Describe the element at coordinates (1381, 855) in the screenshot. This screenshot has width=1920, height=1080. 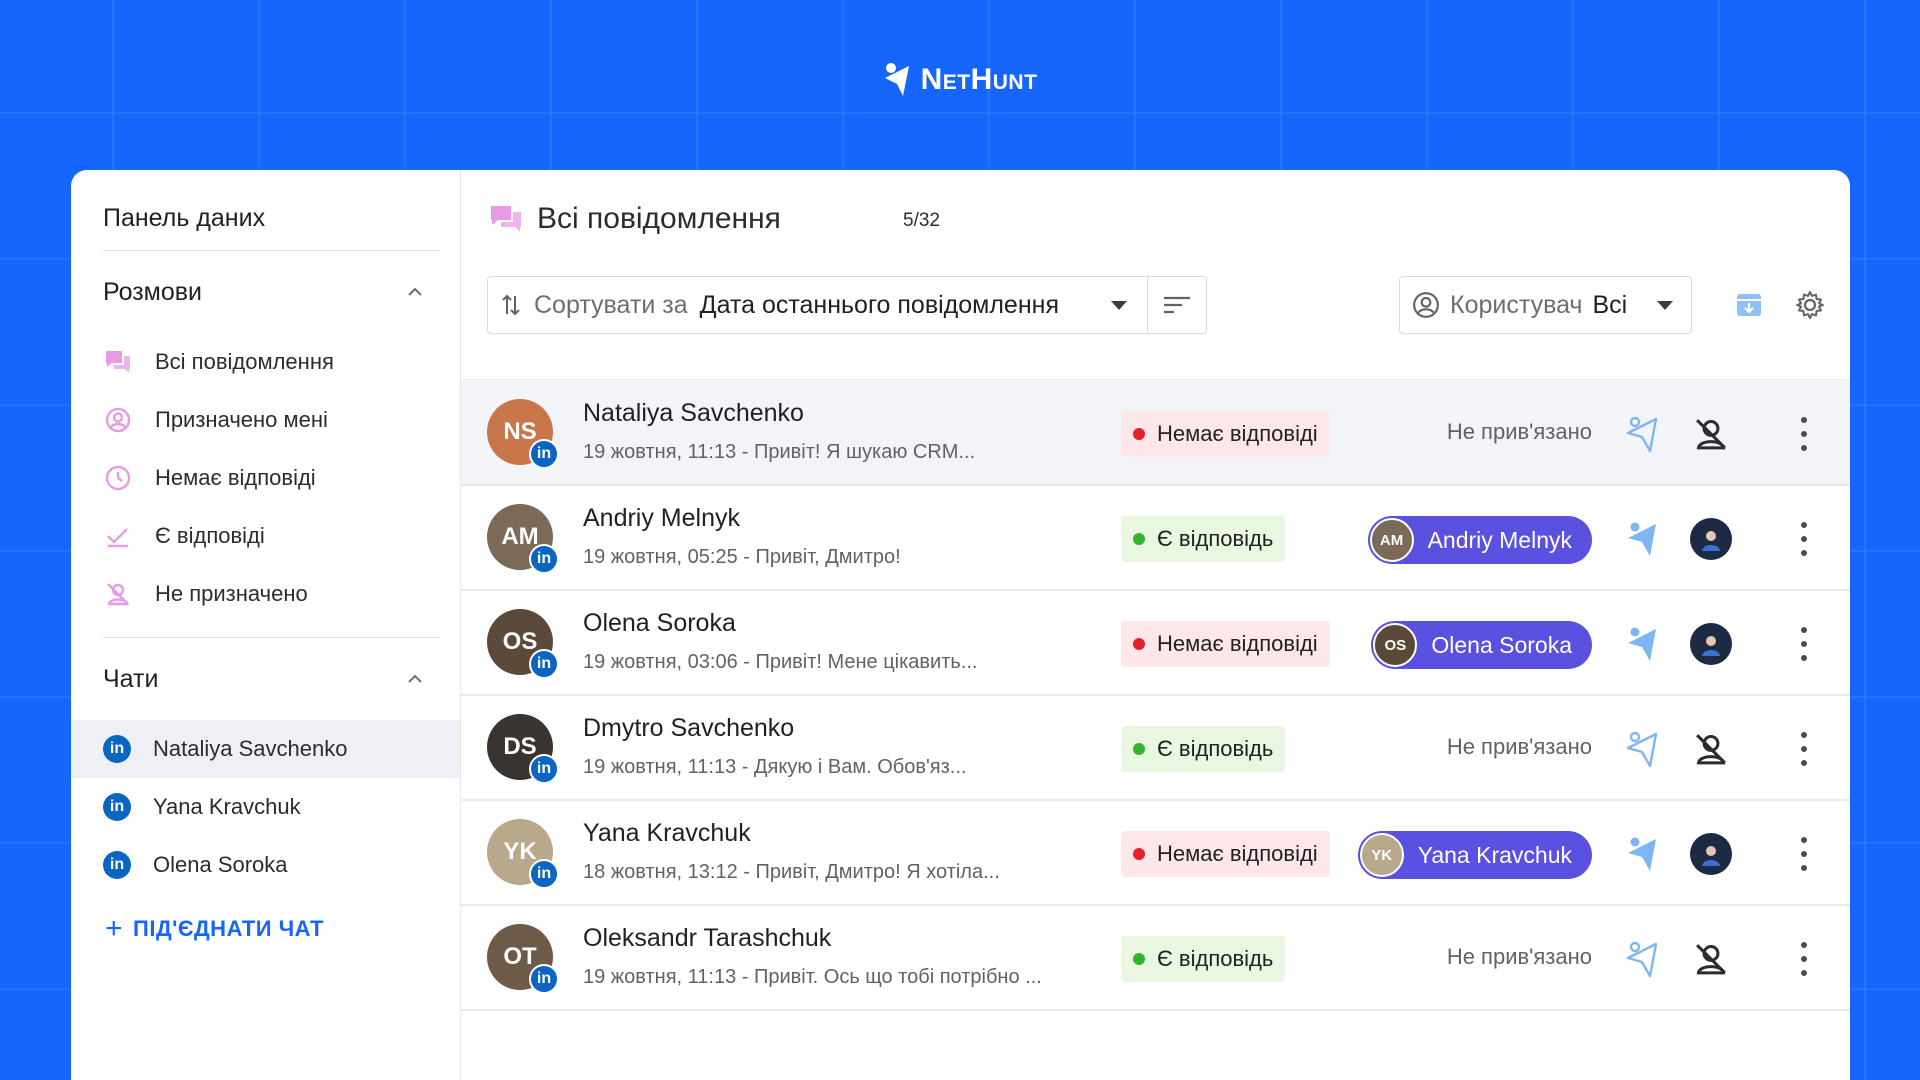
I see `pill-avatar: YK` at that location.